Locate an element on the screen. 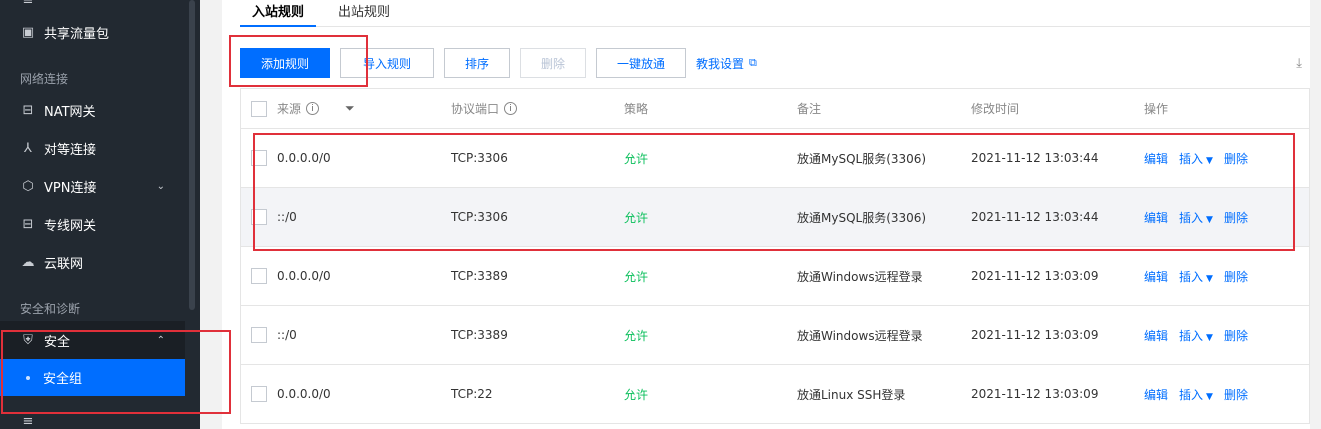  sidebar-item-label: 安全 is located at coordinates (57, 342).